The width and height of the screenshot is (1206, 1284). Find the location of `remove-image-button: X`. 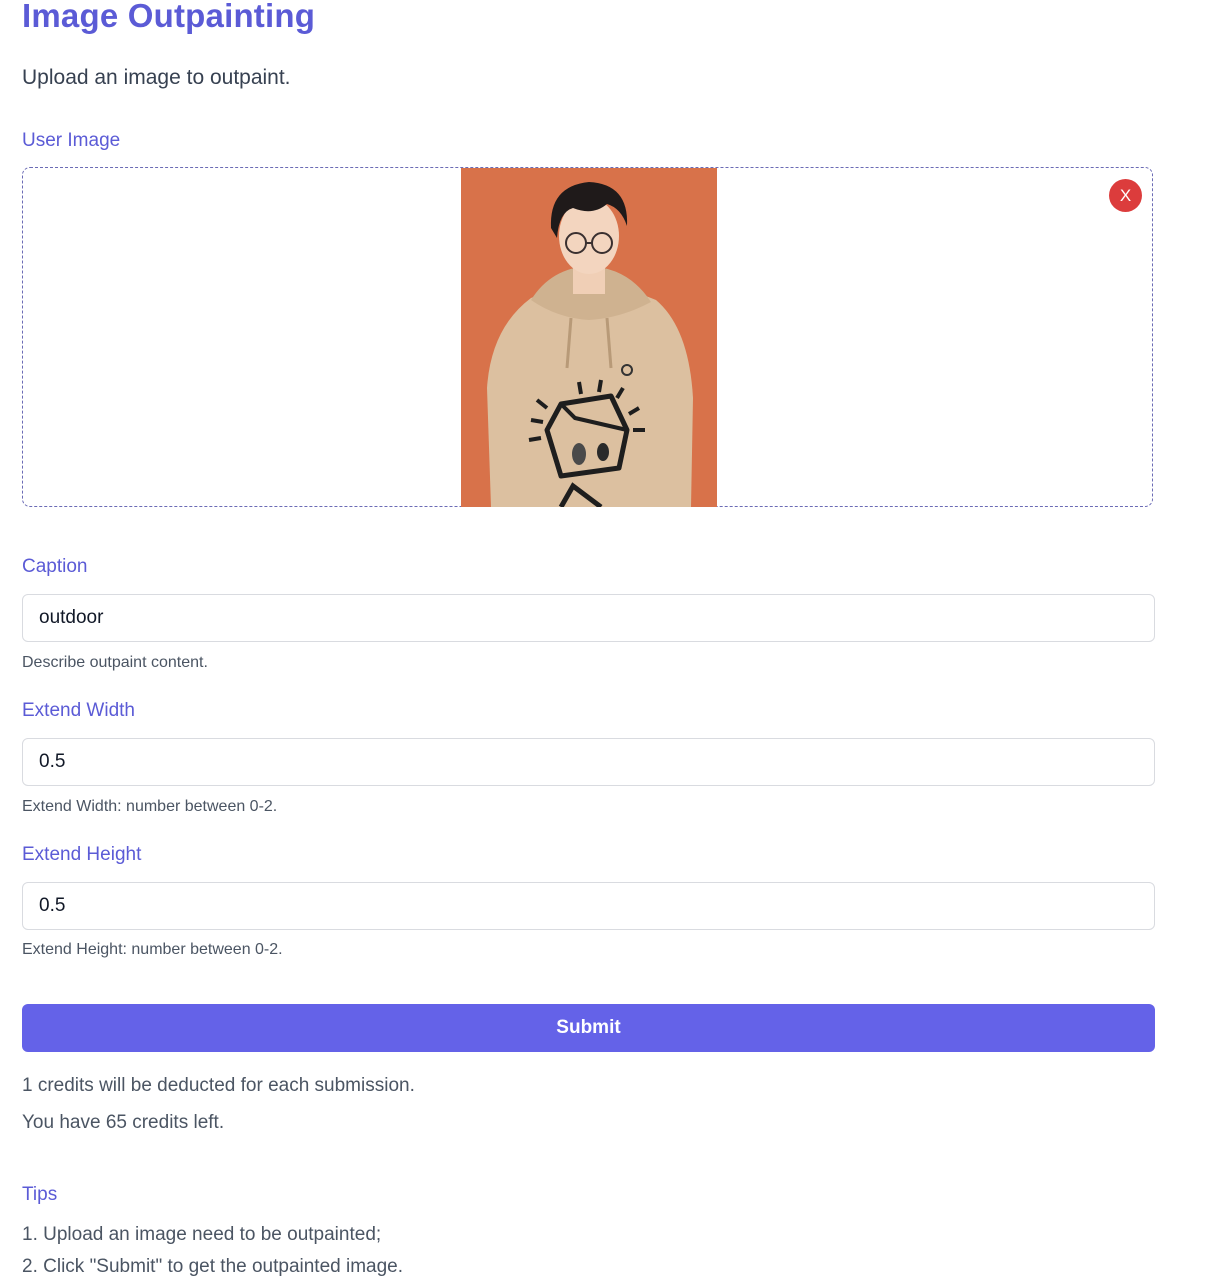

remove-image-button: X is located at coordinates (1125, 195).